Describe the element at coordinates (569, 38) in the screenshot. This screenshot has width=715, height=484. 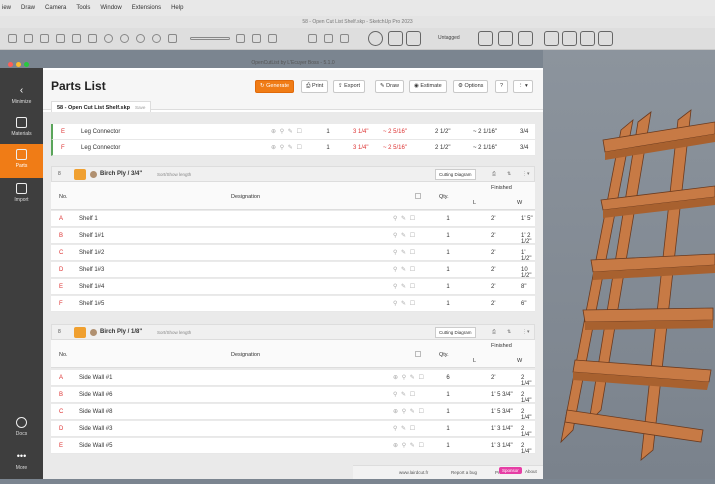
I see `extension-icon` at that location.